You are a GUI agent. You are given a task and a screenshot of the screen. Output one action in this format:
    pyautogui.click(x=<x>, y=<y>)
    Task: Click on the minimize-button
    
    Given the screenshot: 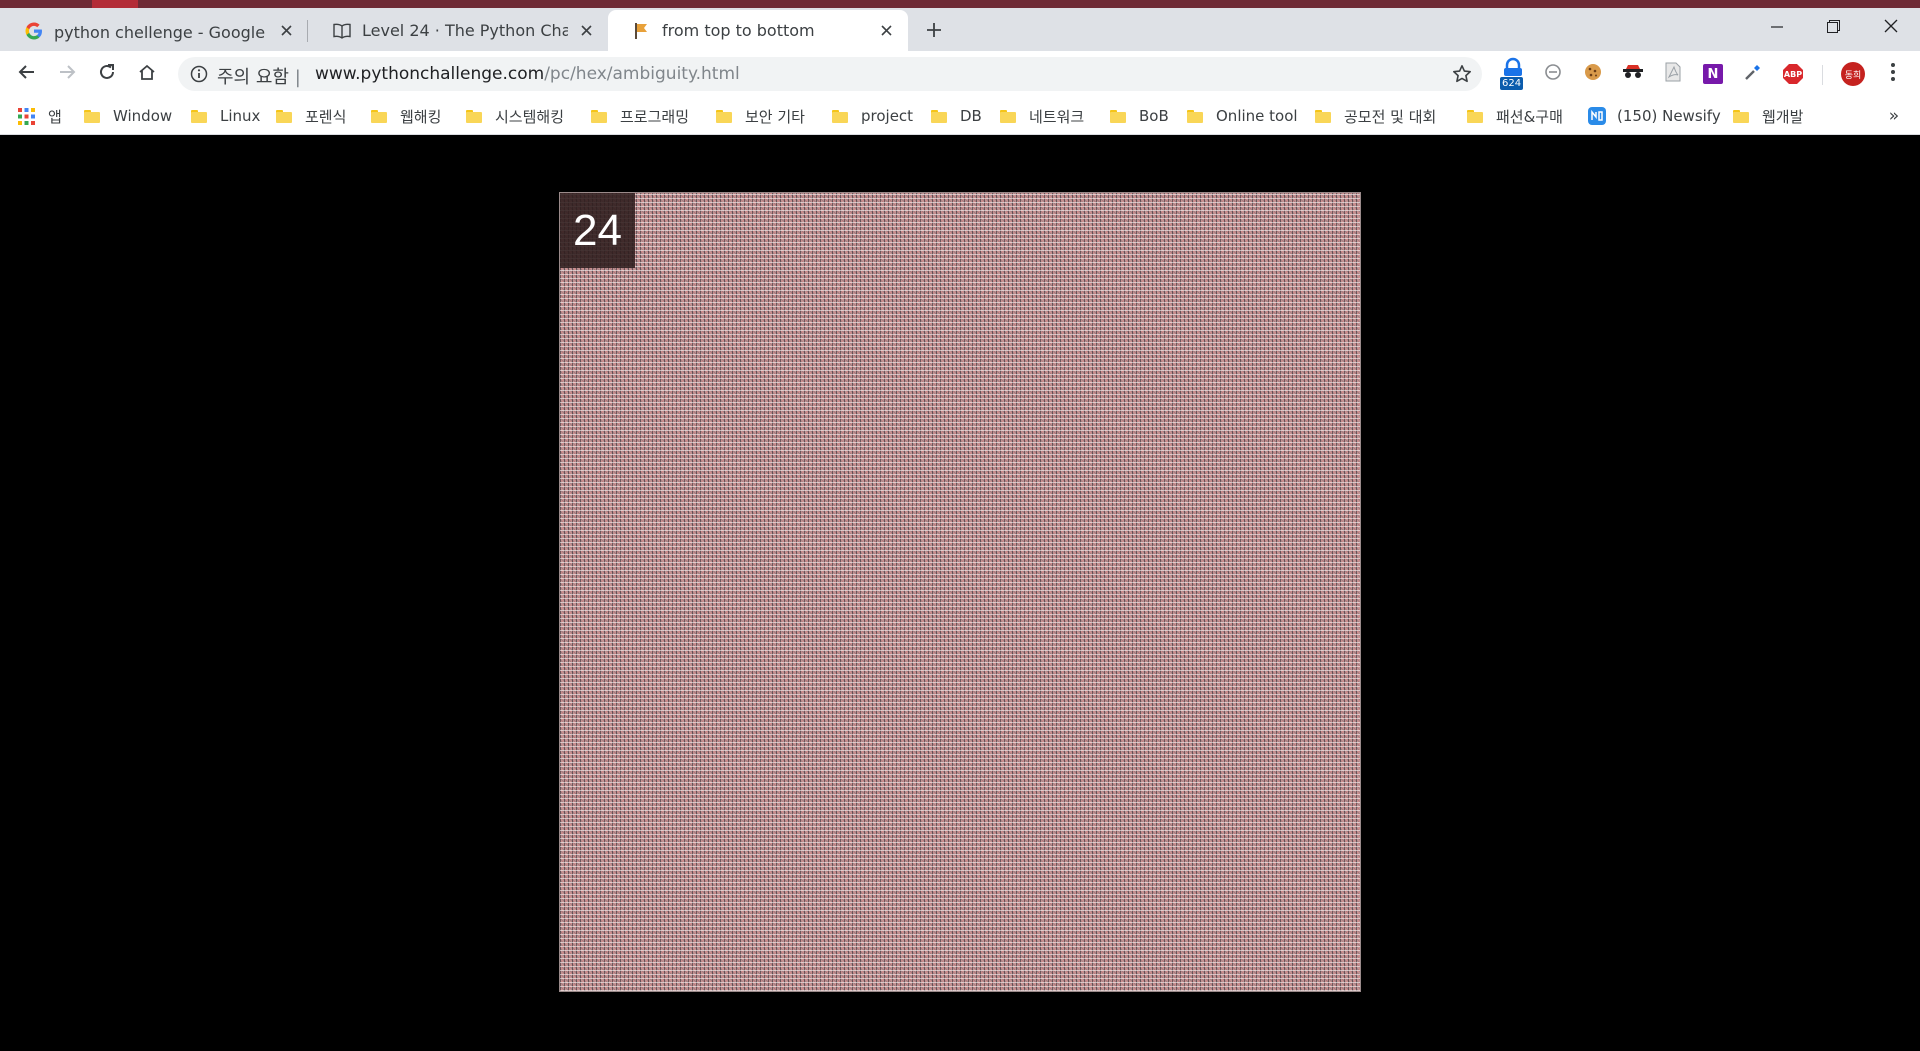 What is the action you would take?
    pyautogui.click(x=1777, y=27)
    